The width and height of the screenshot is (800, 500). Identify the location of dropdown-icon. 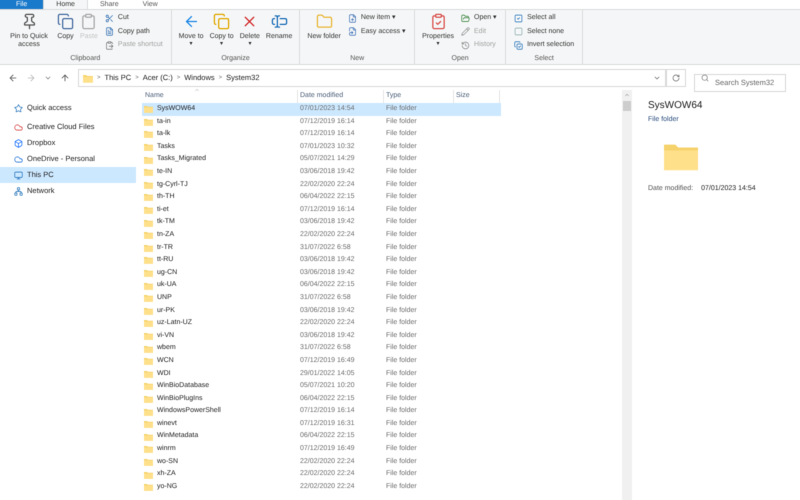
(657, 78).